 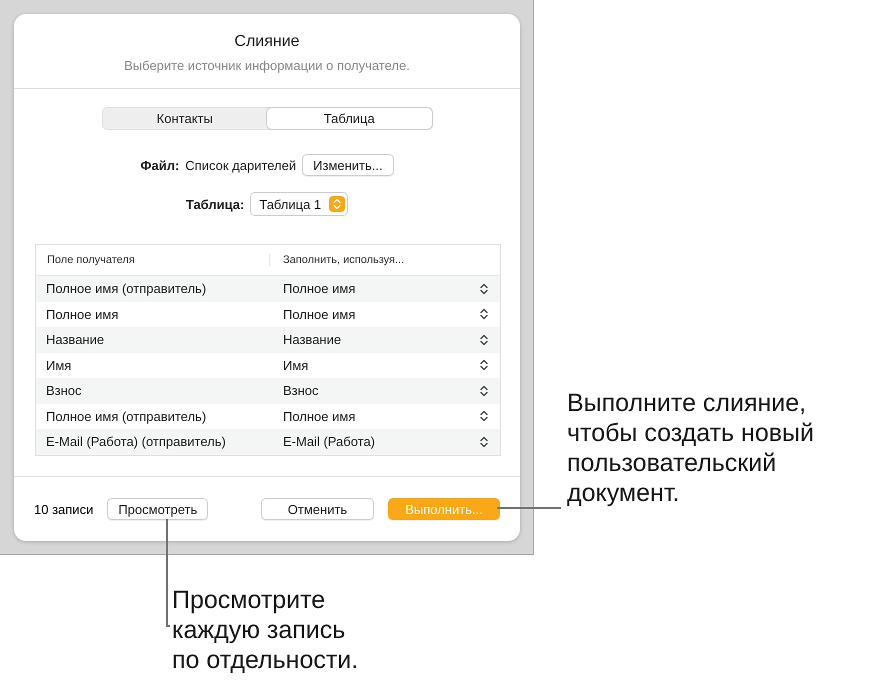 I want to click on fill-popup: Название, so click(x=391, y=340).